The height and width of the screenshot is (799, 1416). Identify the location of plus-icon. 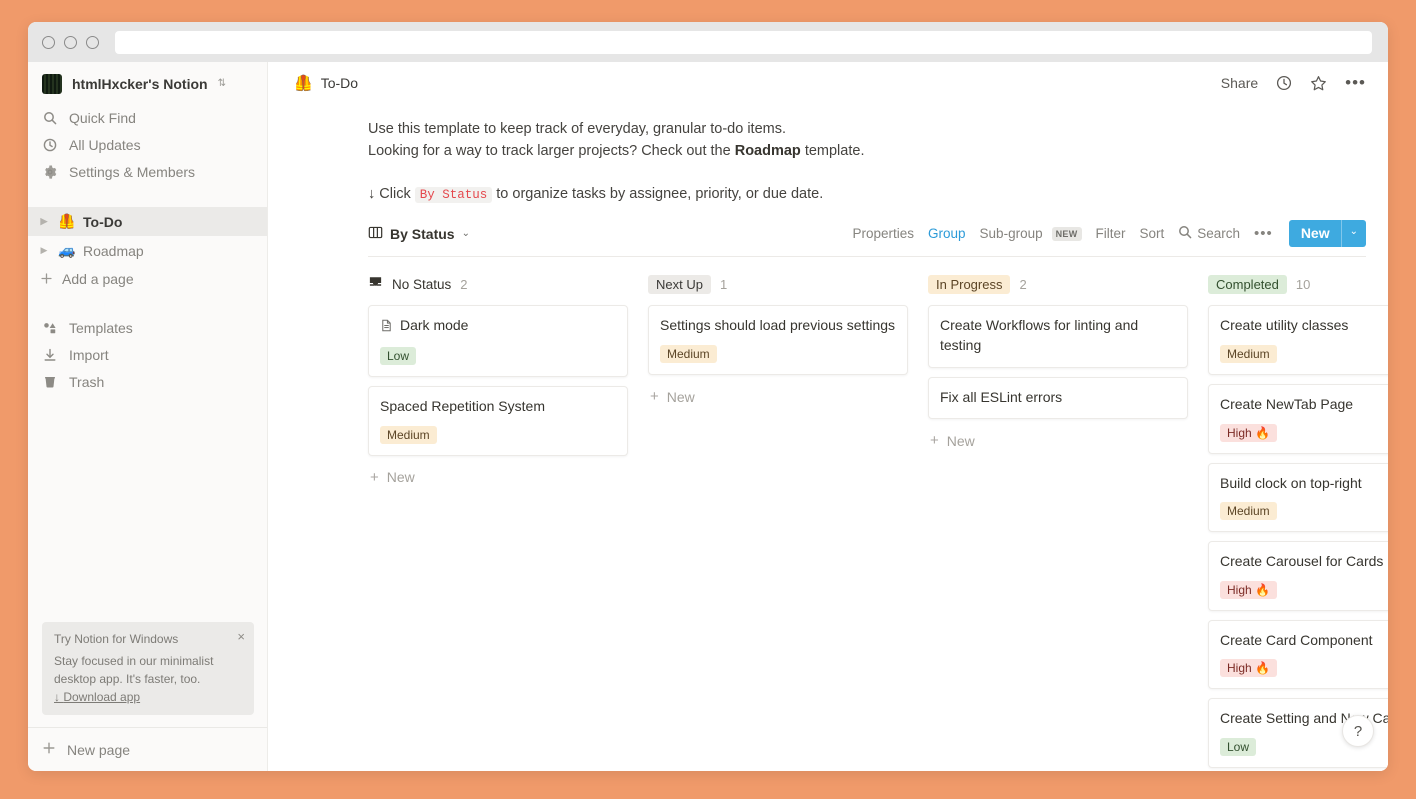
(46, 278).